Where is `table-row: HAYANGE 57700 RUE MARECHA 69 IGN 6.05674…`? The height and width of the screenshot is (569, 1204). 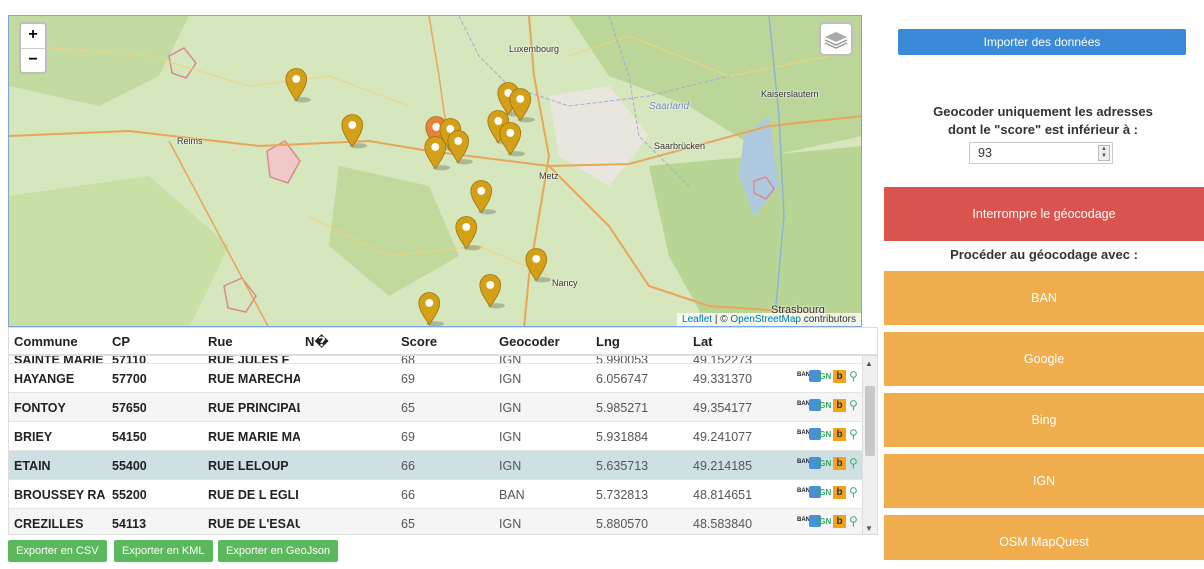 table-row: HAYANGE 57700 RUE MARECHA 69 IGN 6.05674… is located at coordinates (436, 377).